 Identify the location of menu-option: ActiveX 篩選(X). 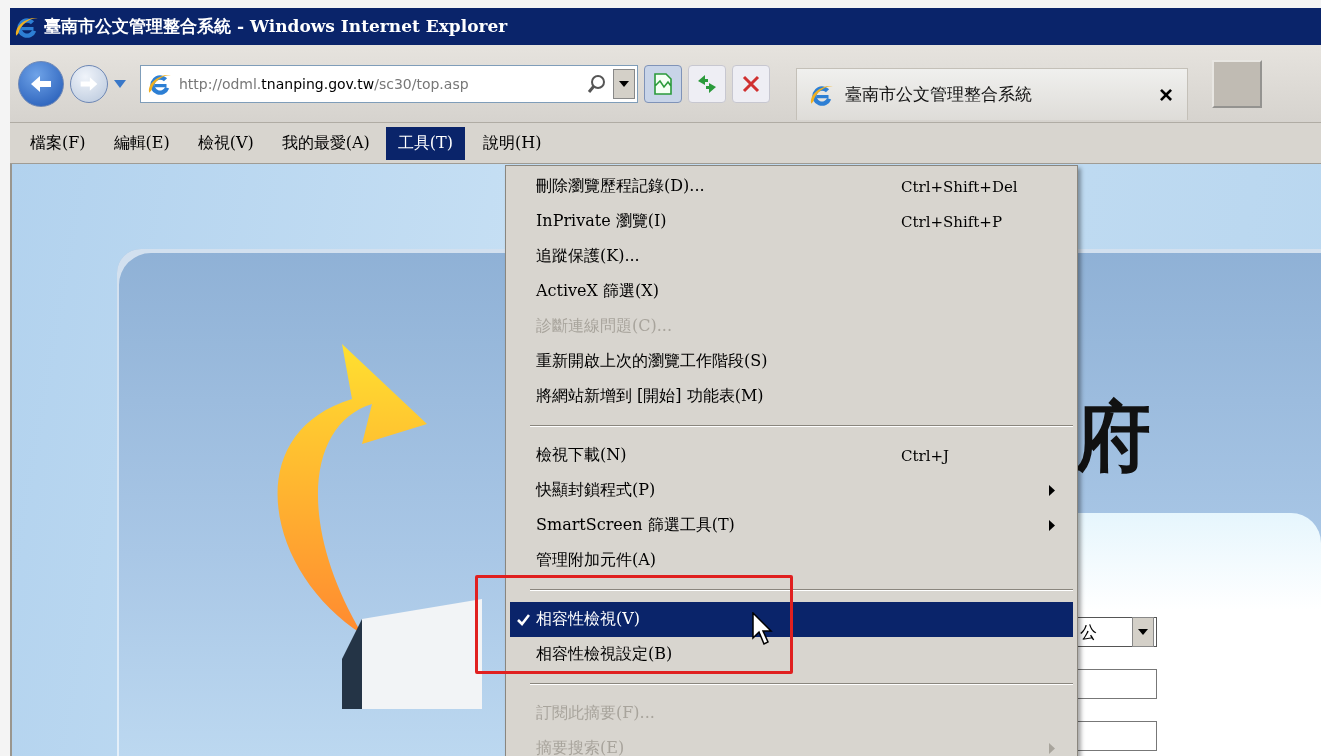
(791, 291).